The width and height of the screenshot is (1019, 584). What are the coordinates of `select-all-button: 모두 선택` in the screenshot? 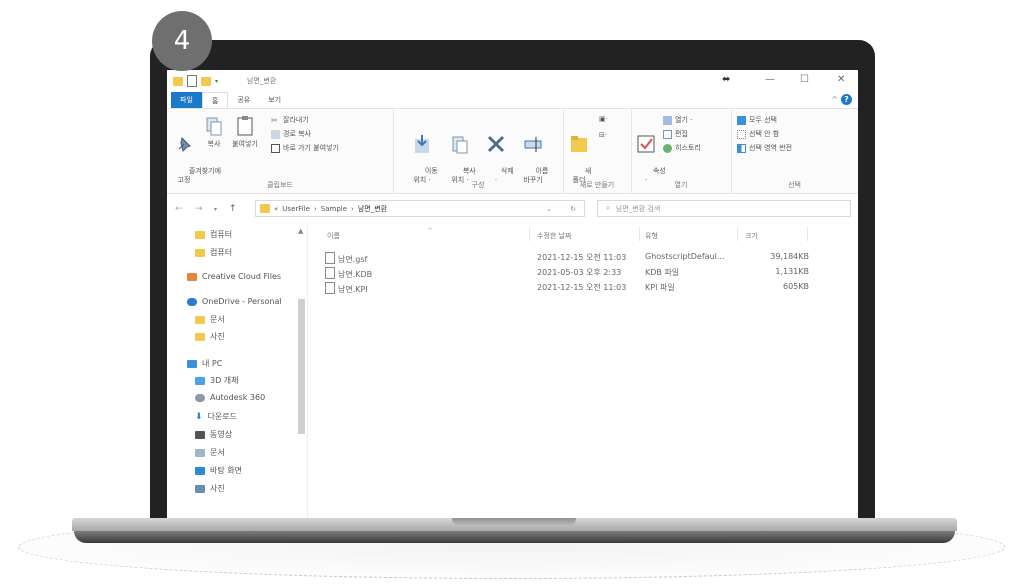 It's located at (757, 120).